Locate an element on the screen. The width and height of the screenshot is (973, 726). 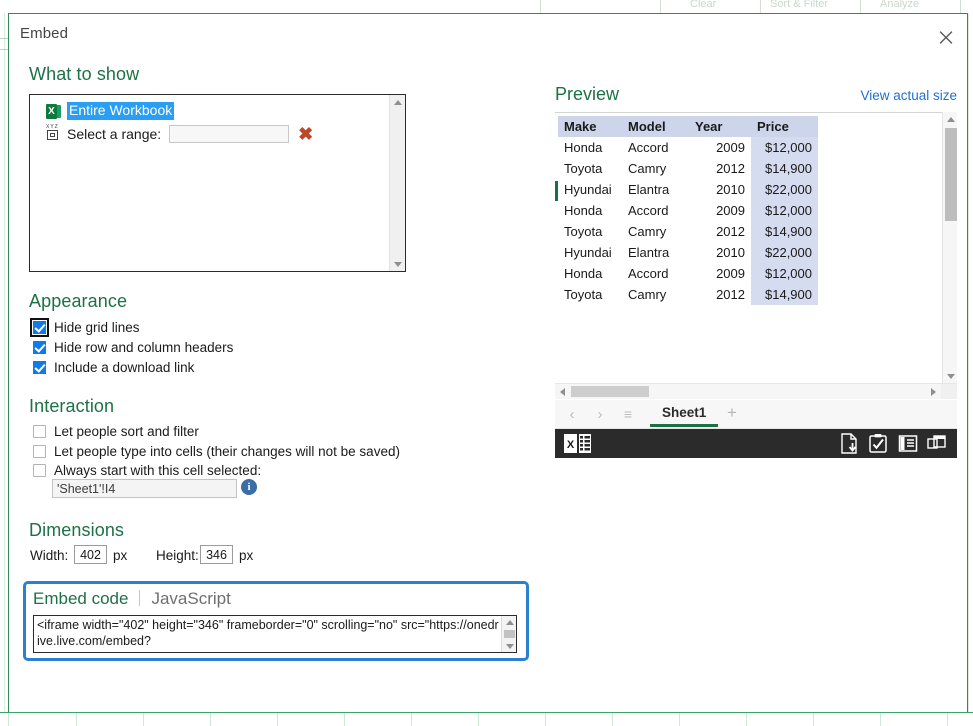
edit-in-browser-icon is located at coordinates (878, 443).